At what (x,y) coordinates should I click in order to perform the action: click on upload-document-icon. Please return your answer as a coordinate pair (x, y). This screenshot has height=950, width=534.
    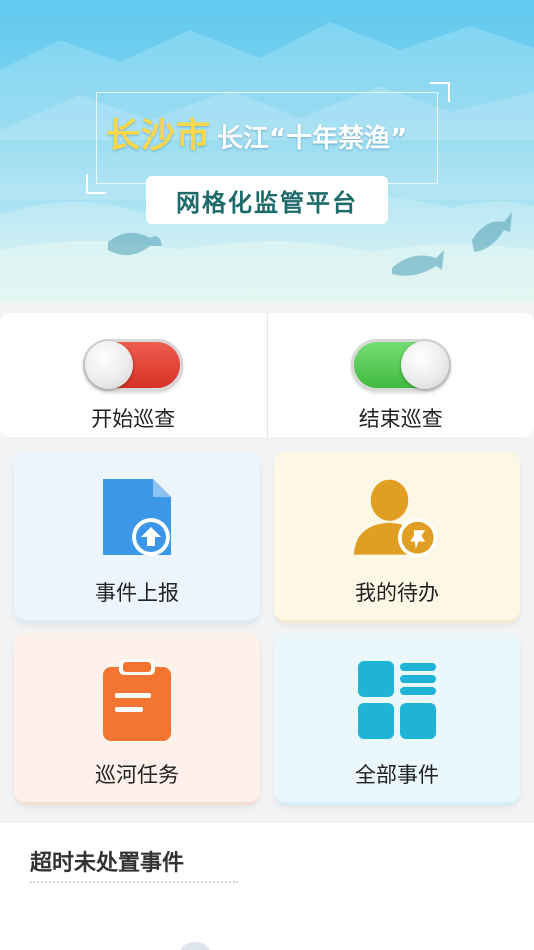
    Looking at the image, I should click on (137, 518).